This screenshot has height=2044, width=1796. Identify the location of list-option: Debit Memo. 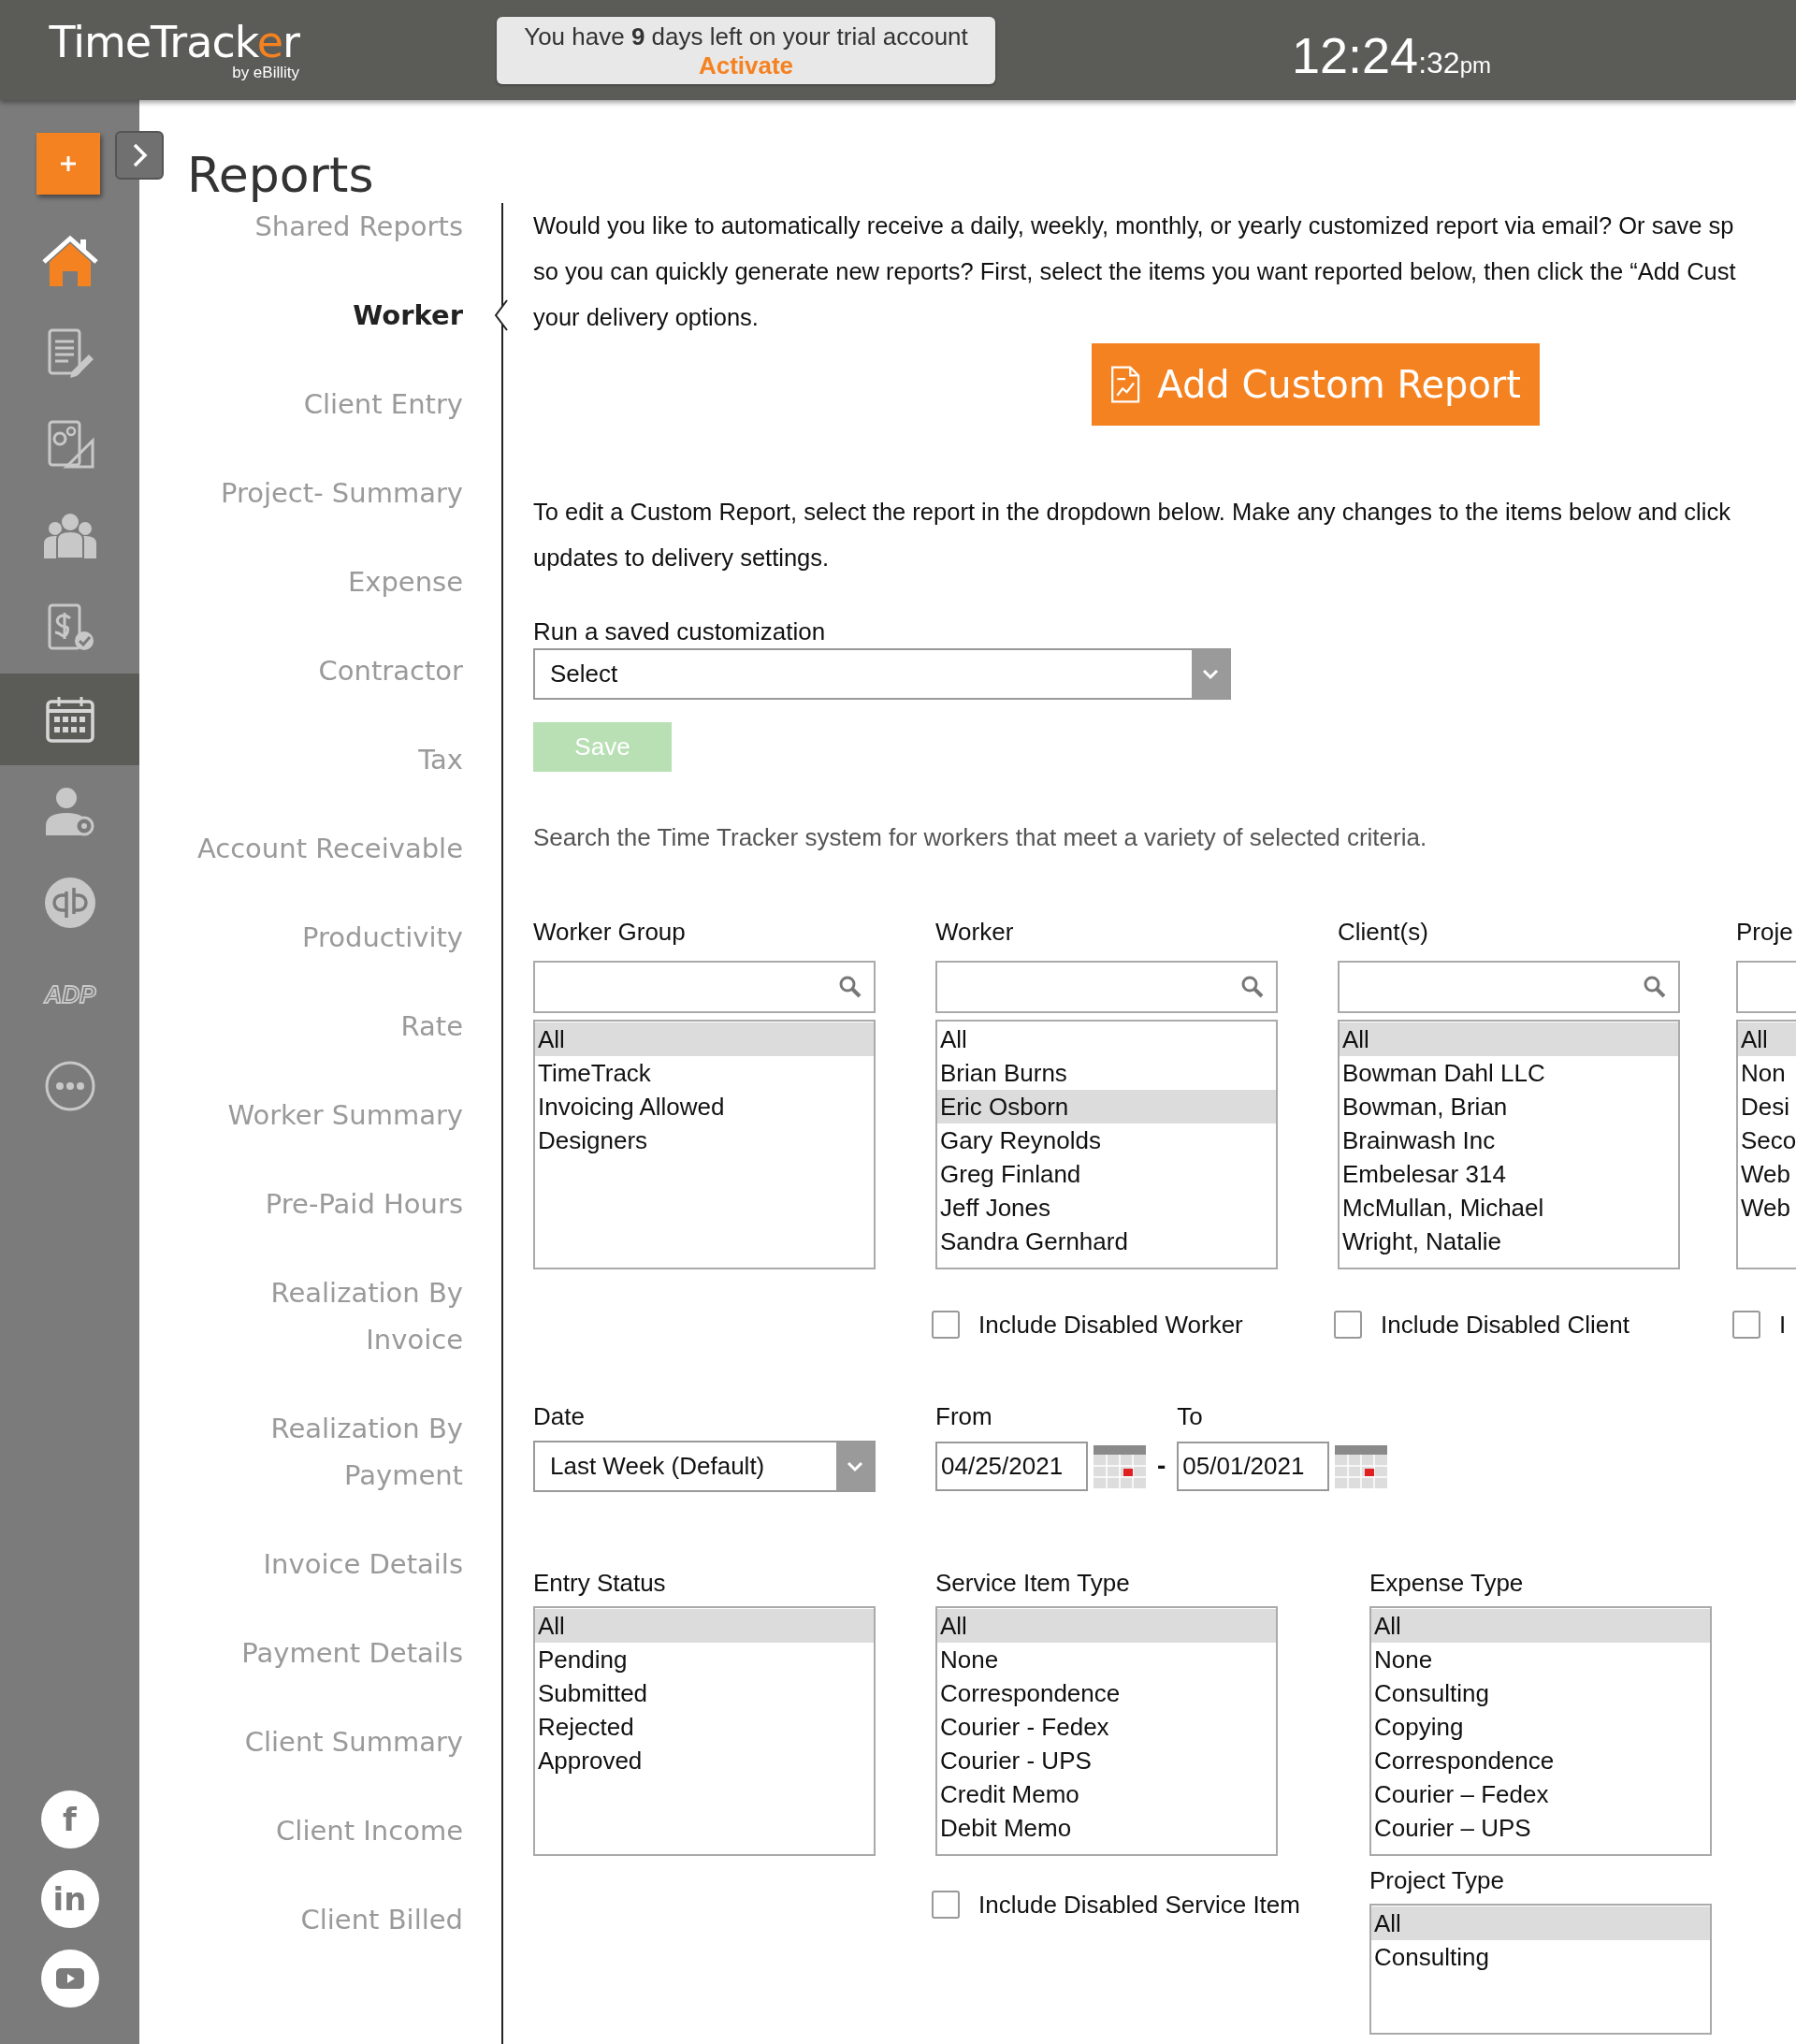
(1106, 1828).